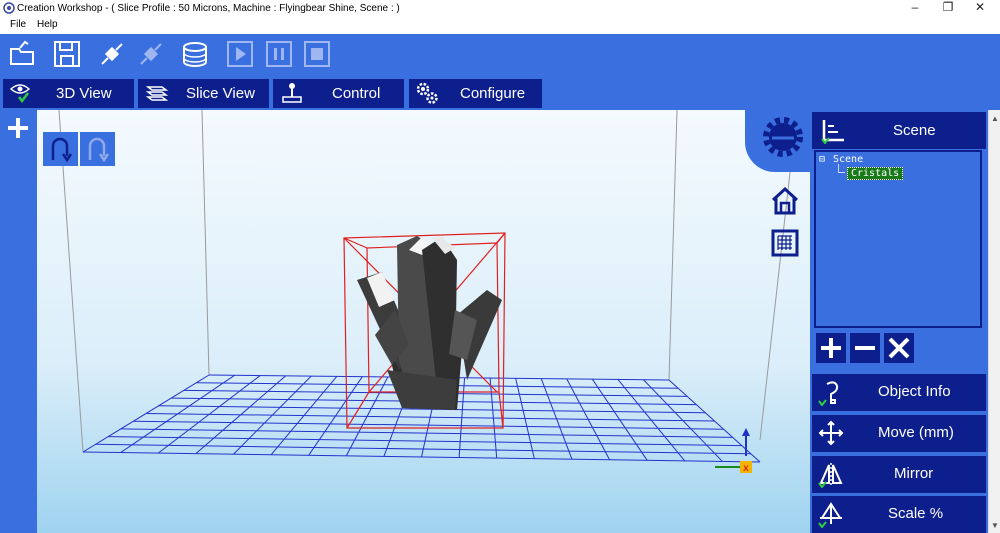  Describe the element at coordinates (785, 243) in the screenshot. I see `top-view-grid-icon` at that location.